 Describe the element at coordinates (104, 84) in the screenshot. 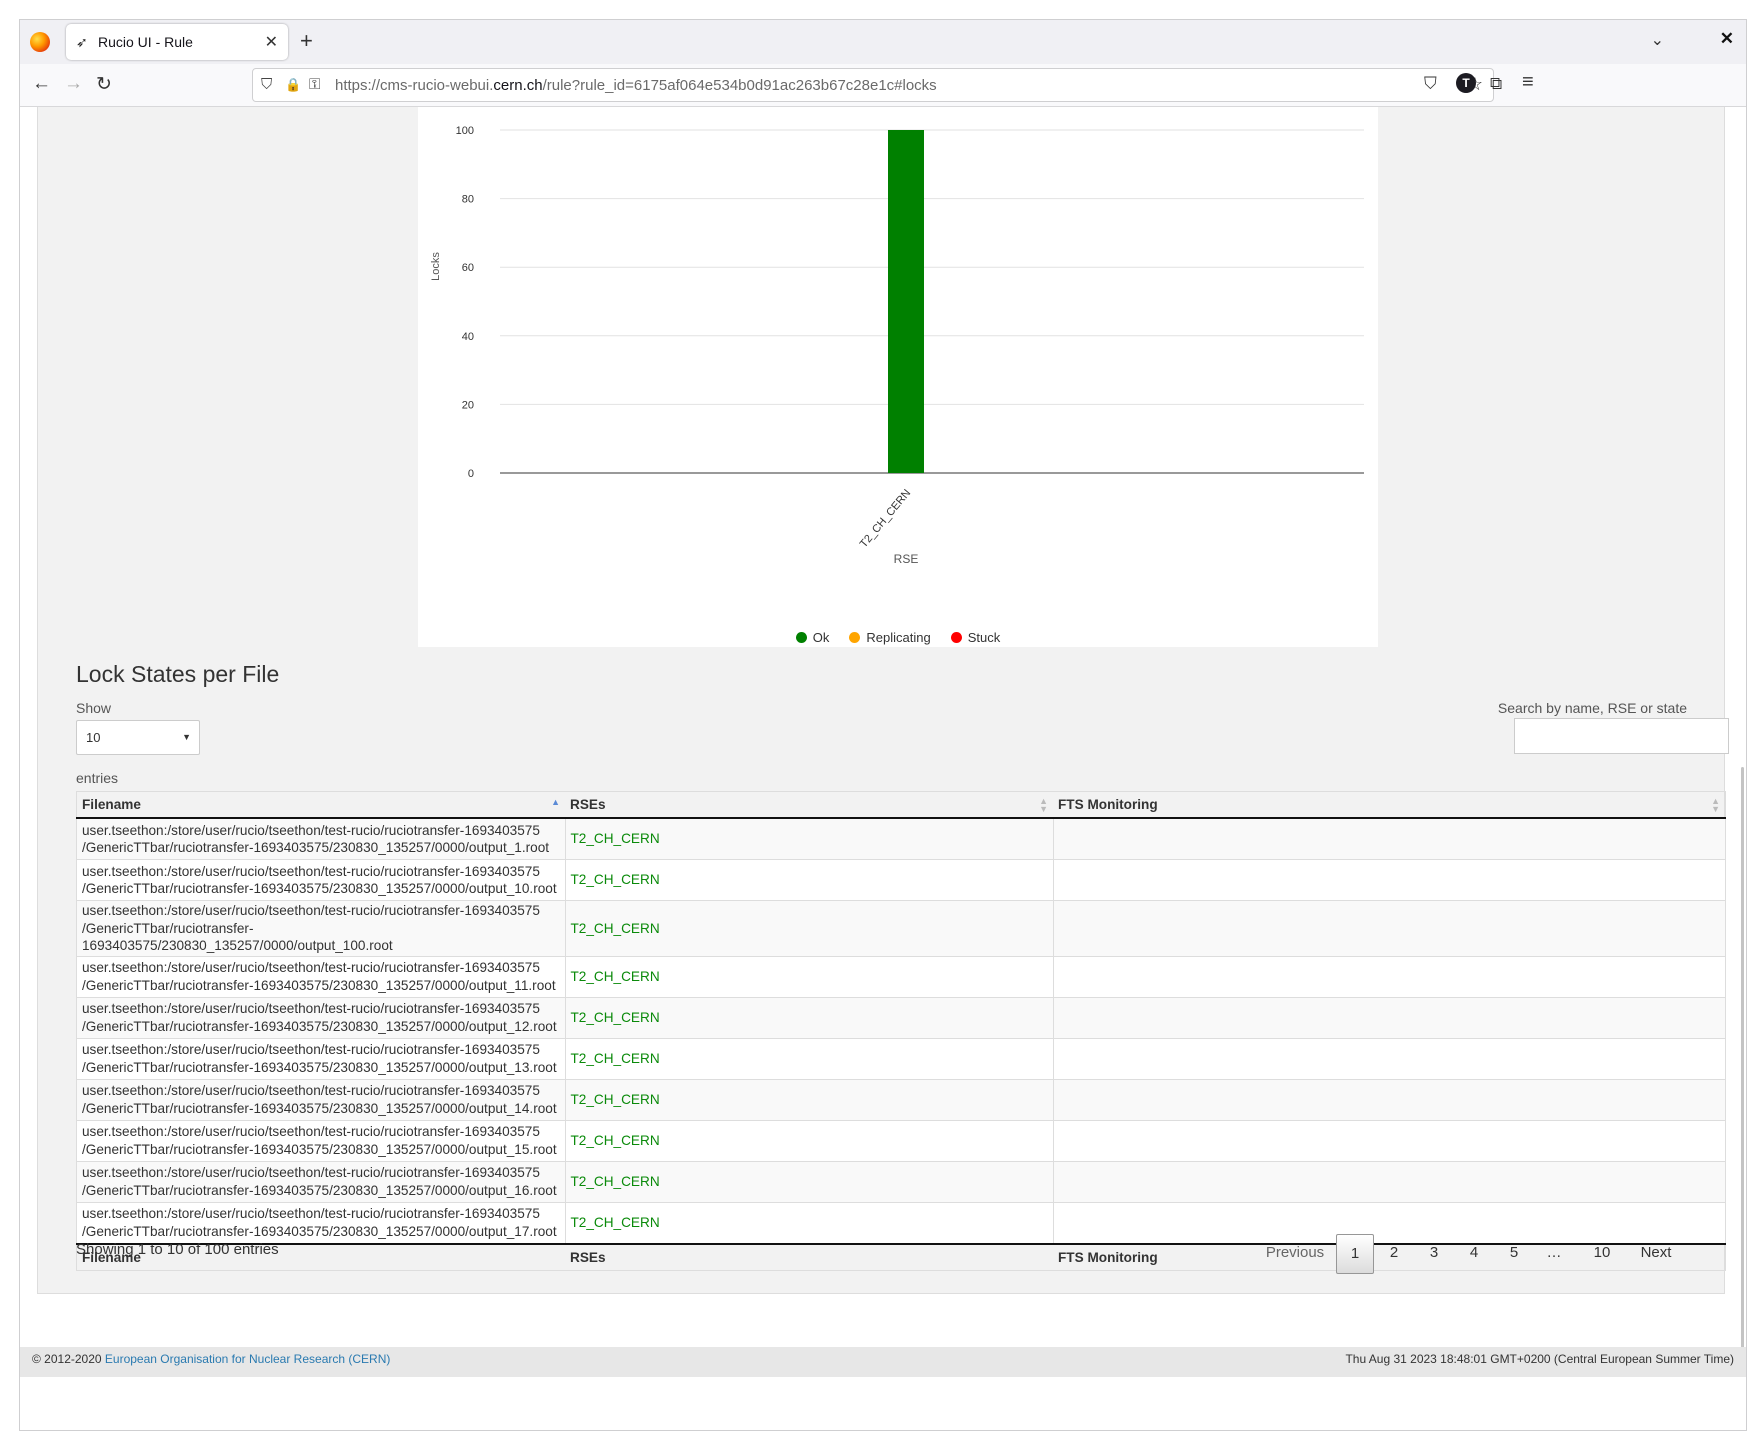

I see `reload-button: ↻` at that location.